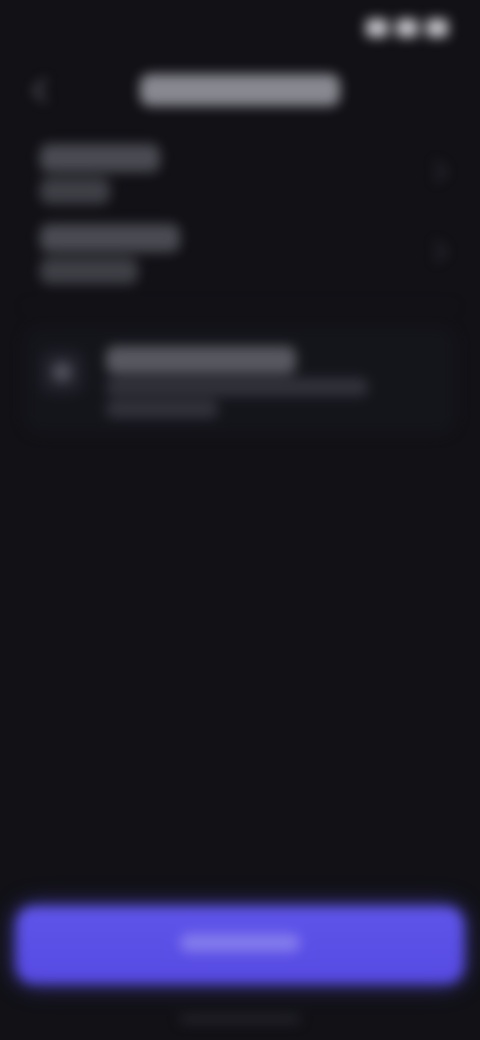 This screenshot has height=1040, width=480. I want to click on back-icon, so click(44, 90).